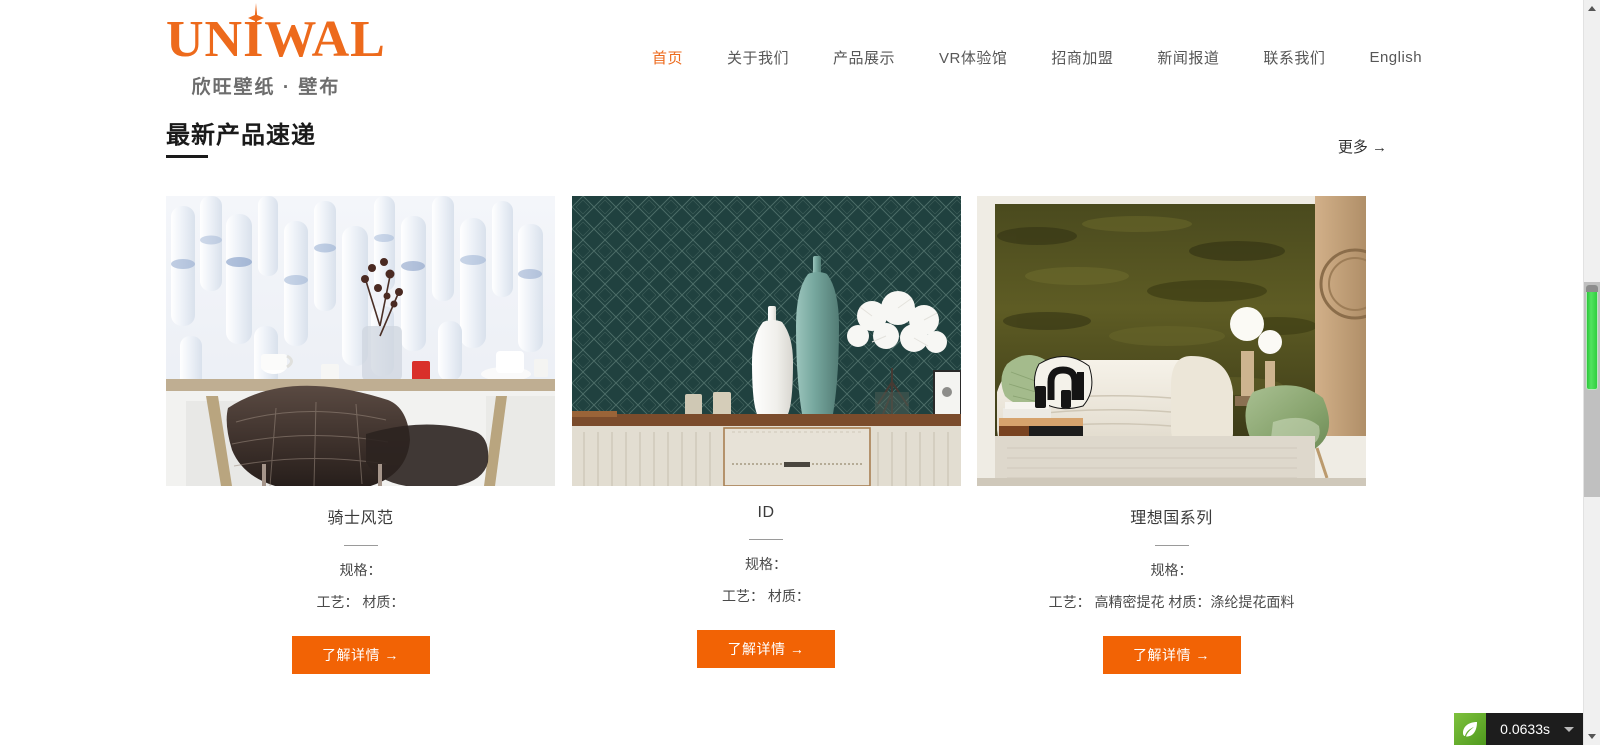 This screenshot has height=745, width=1600. What do you see at coordinates (864, 57) in the screenshot?
I see `nav-item-products: 产品展示` at bounding box center [864, 57].